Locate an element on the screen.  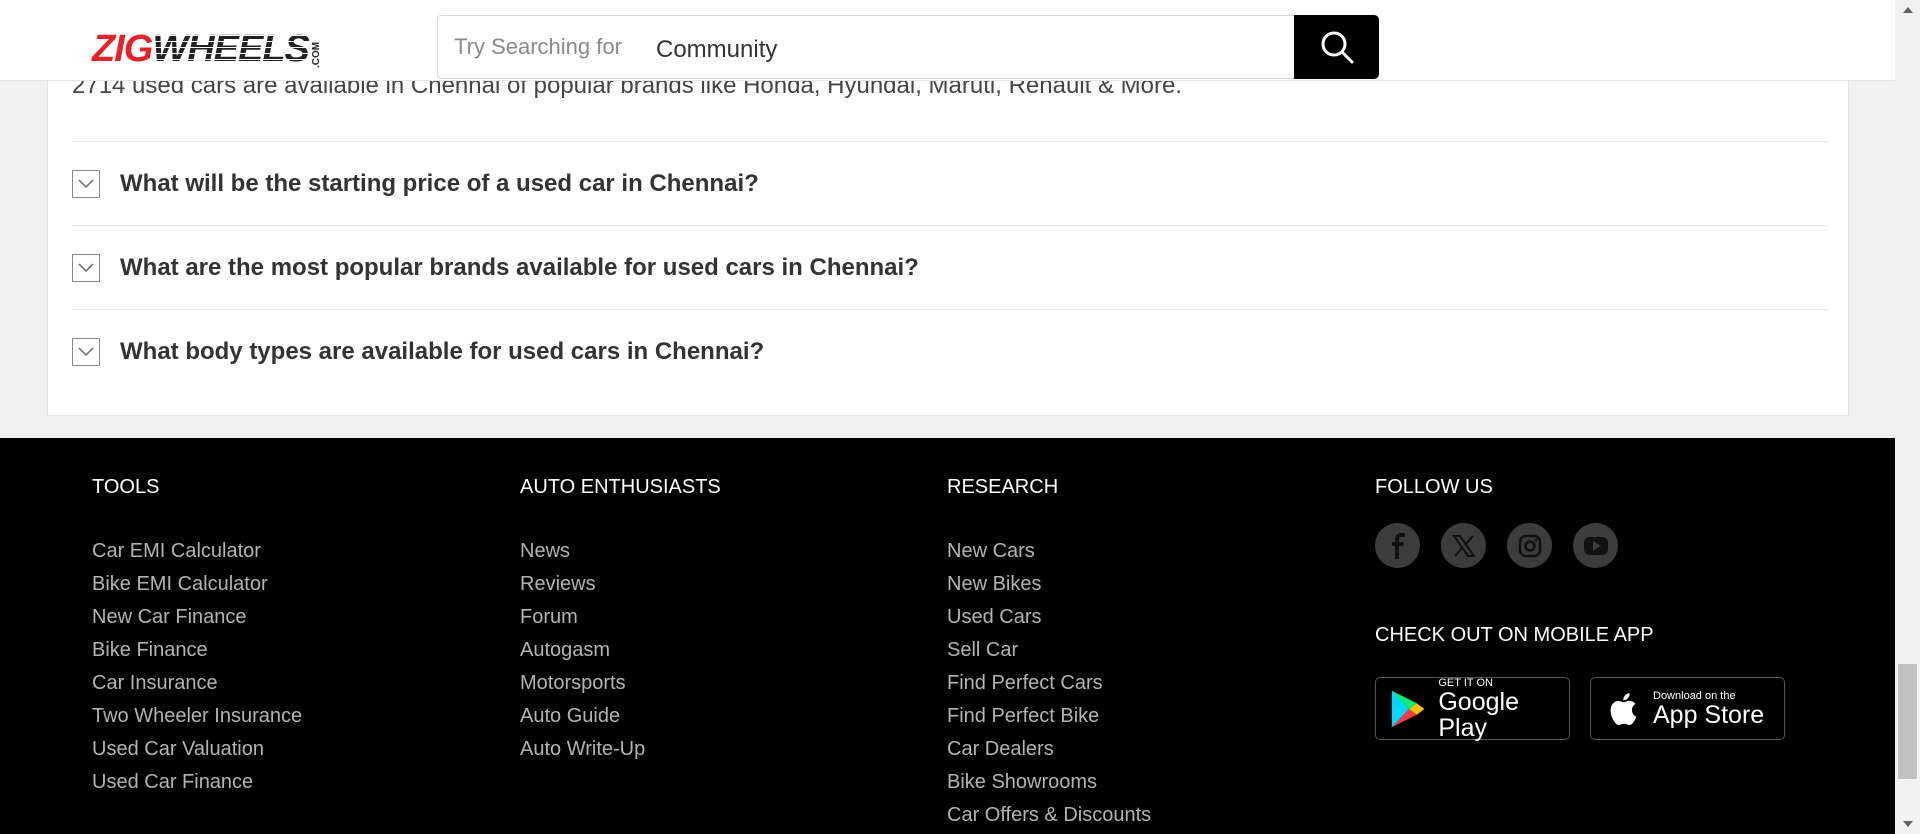
mobile-app-heading: CHECK OUT ON MOBILE APP is located at coordinates (1514, 635).